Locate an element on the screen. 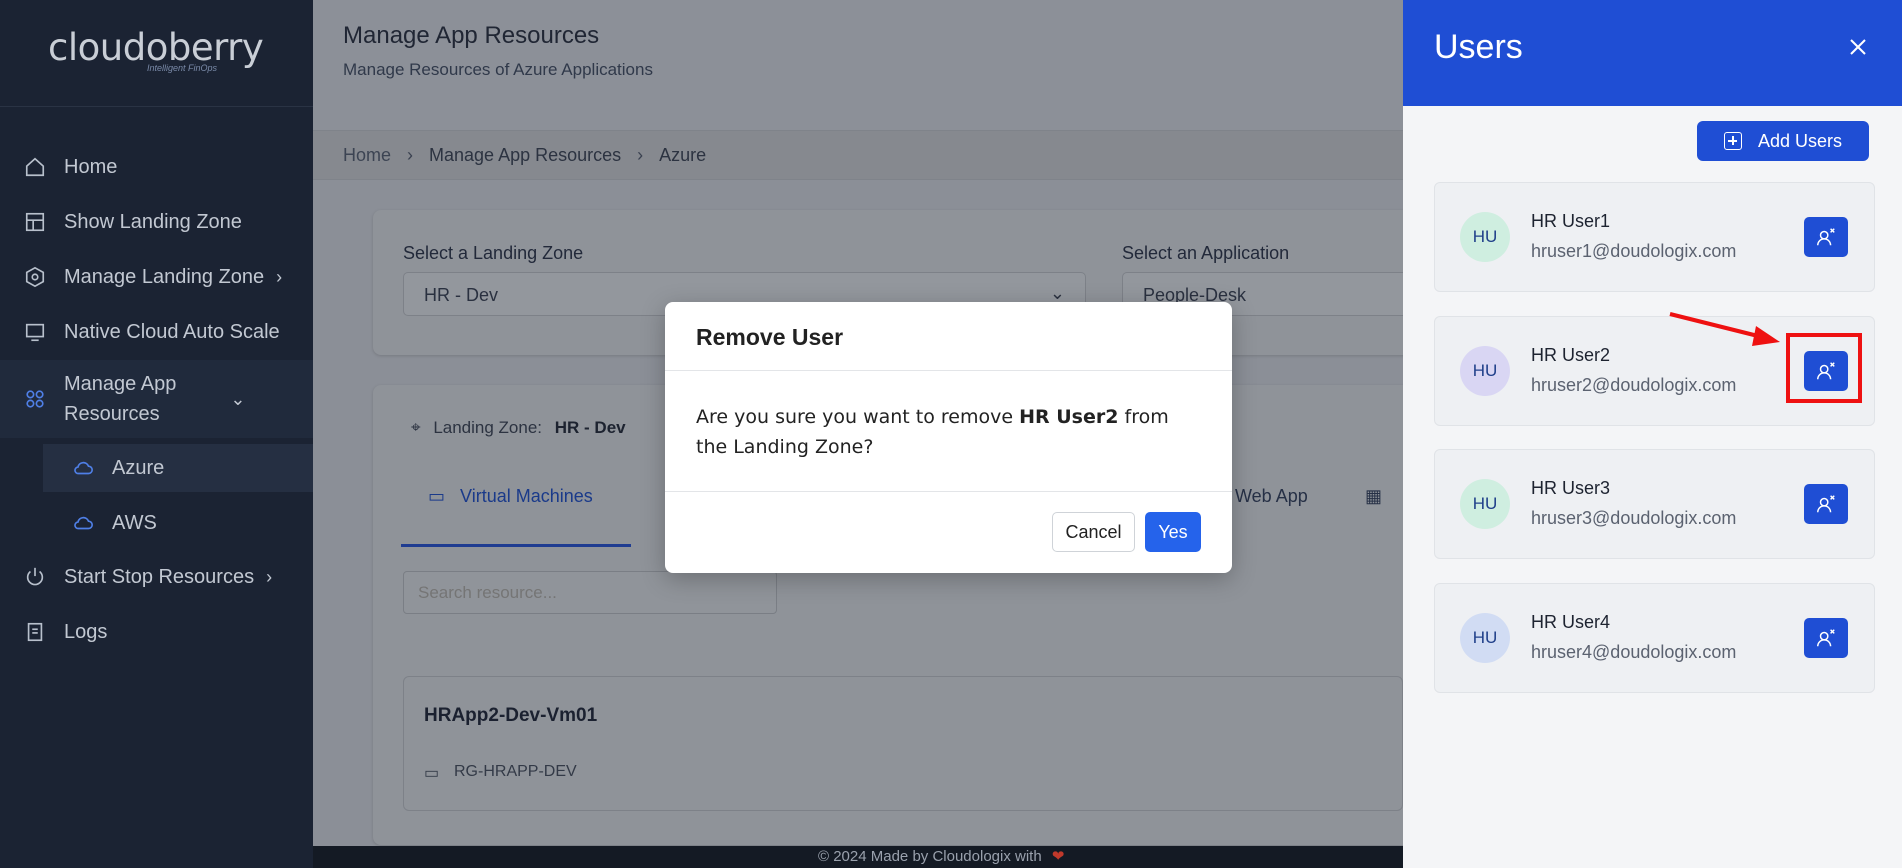 The height and width of the screenshot is (868, 1902). sidebar-item-label: Home is located at coordinates (91, 166).